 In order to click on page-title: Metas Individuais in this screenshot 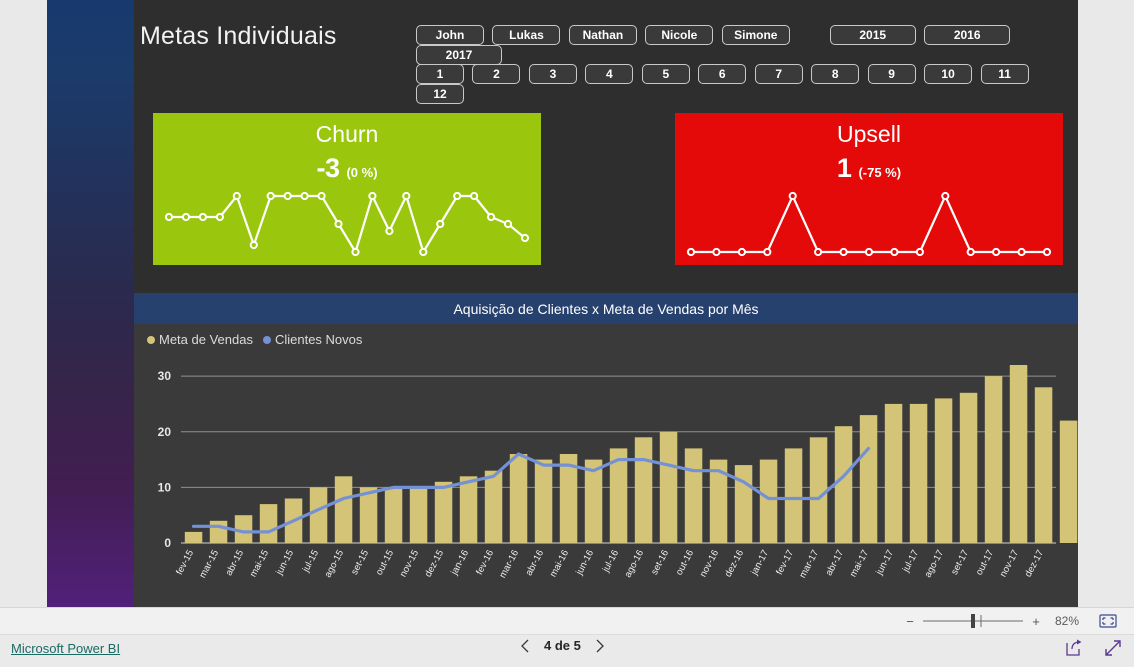, I will do `click(238, 36)`.